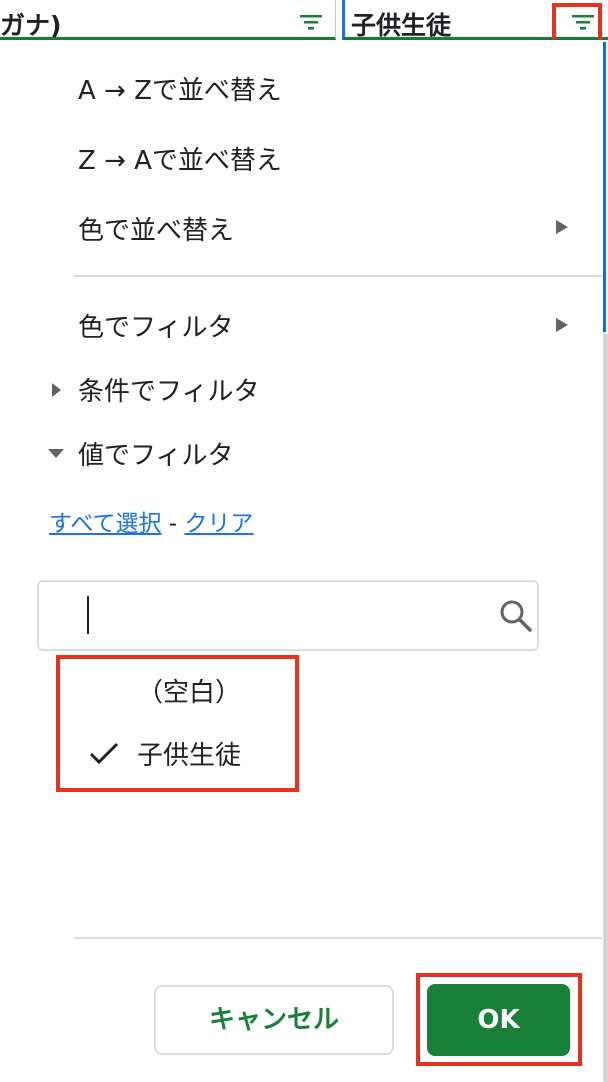 Image resolution: width=608 pixels, height=1082 pixels. I want to click on menu-item-sort-a-to-z: A → Zで並べ替え, so click(180, 88).